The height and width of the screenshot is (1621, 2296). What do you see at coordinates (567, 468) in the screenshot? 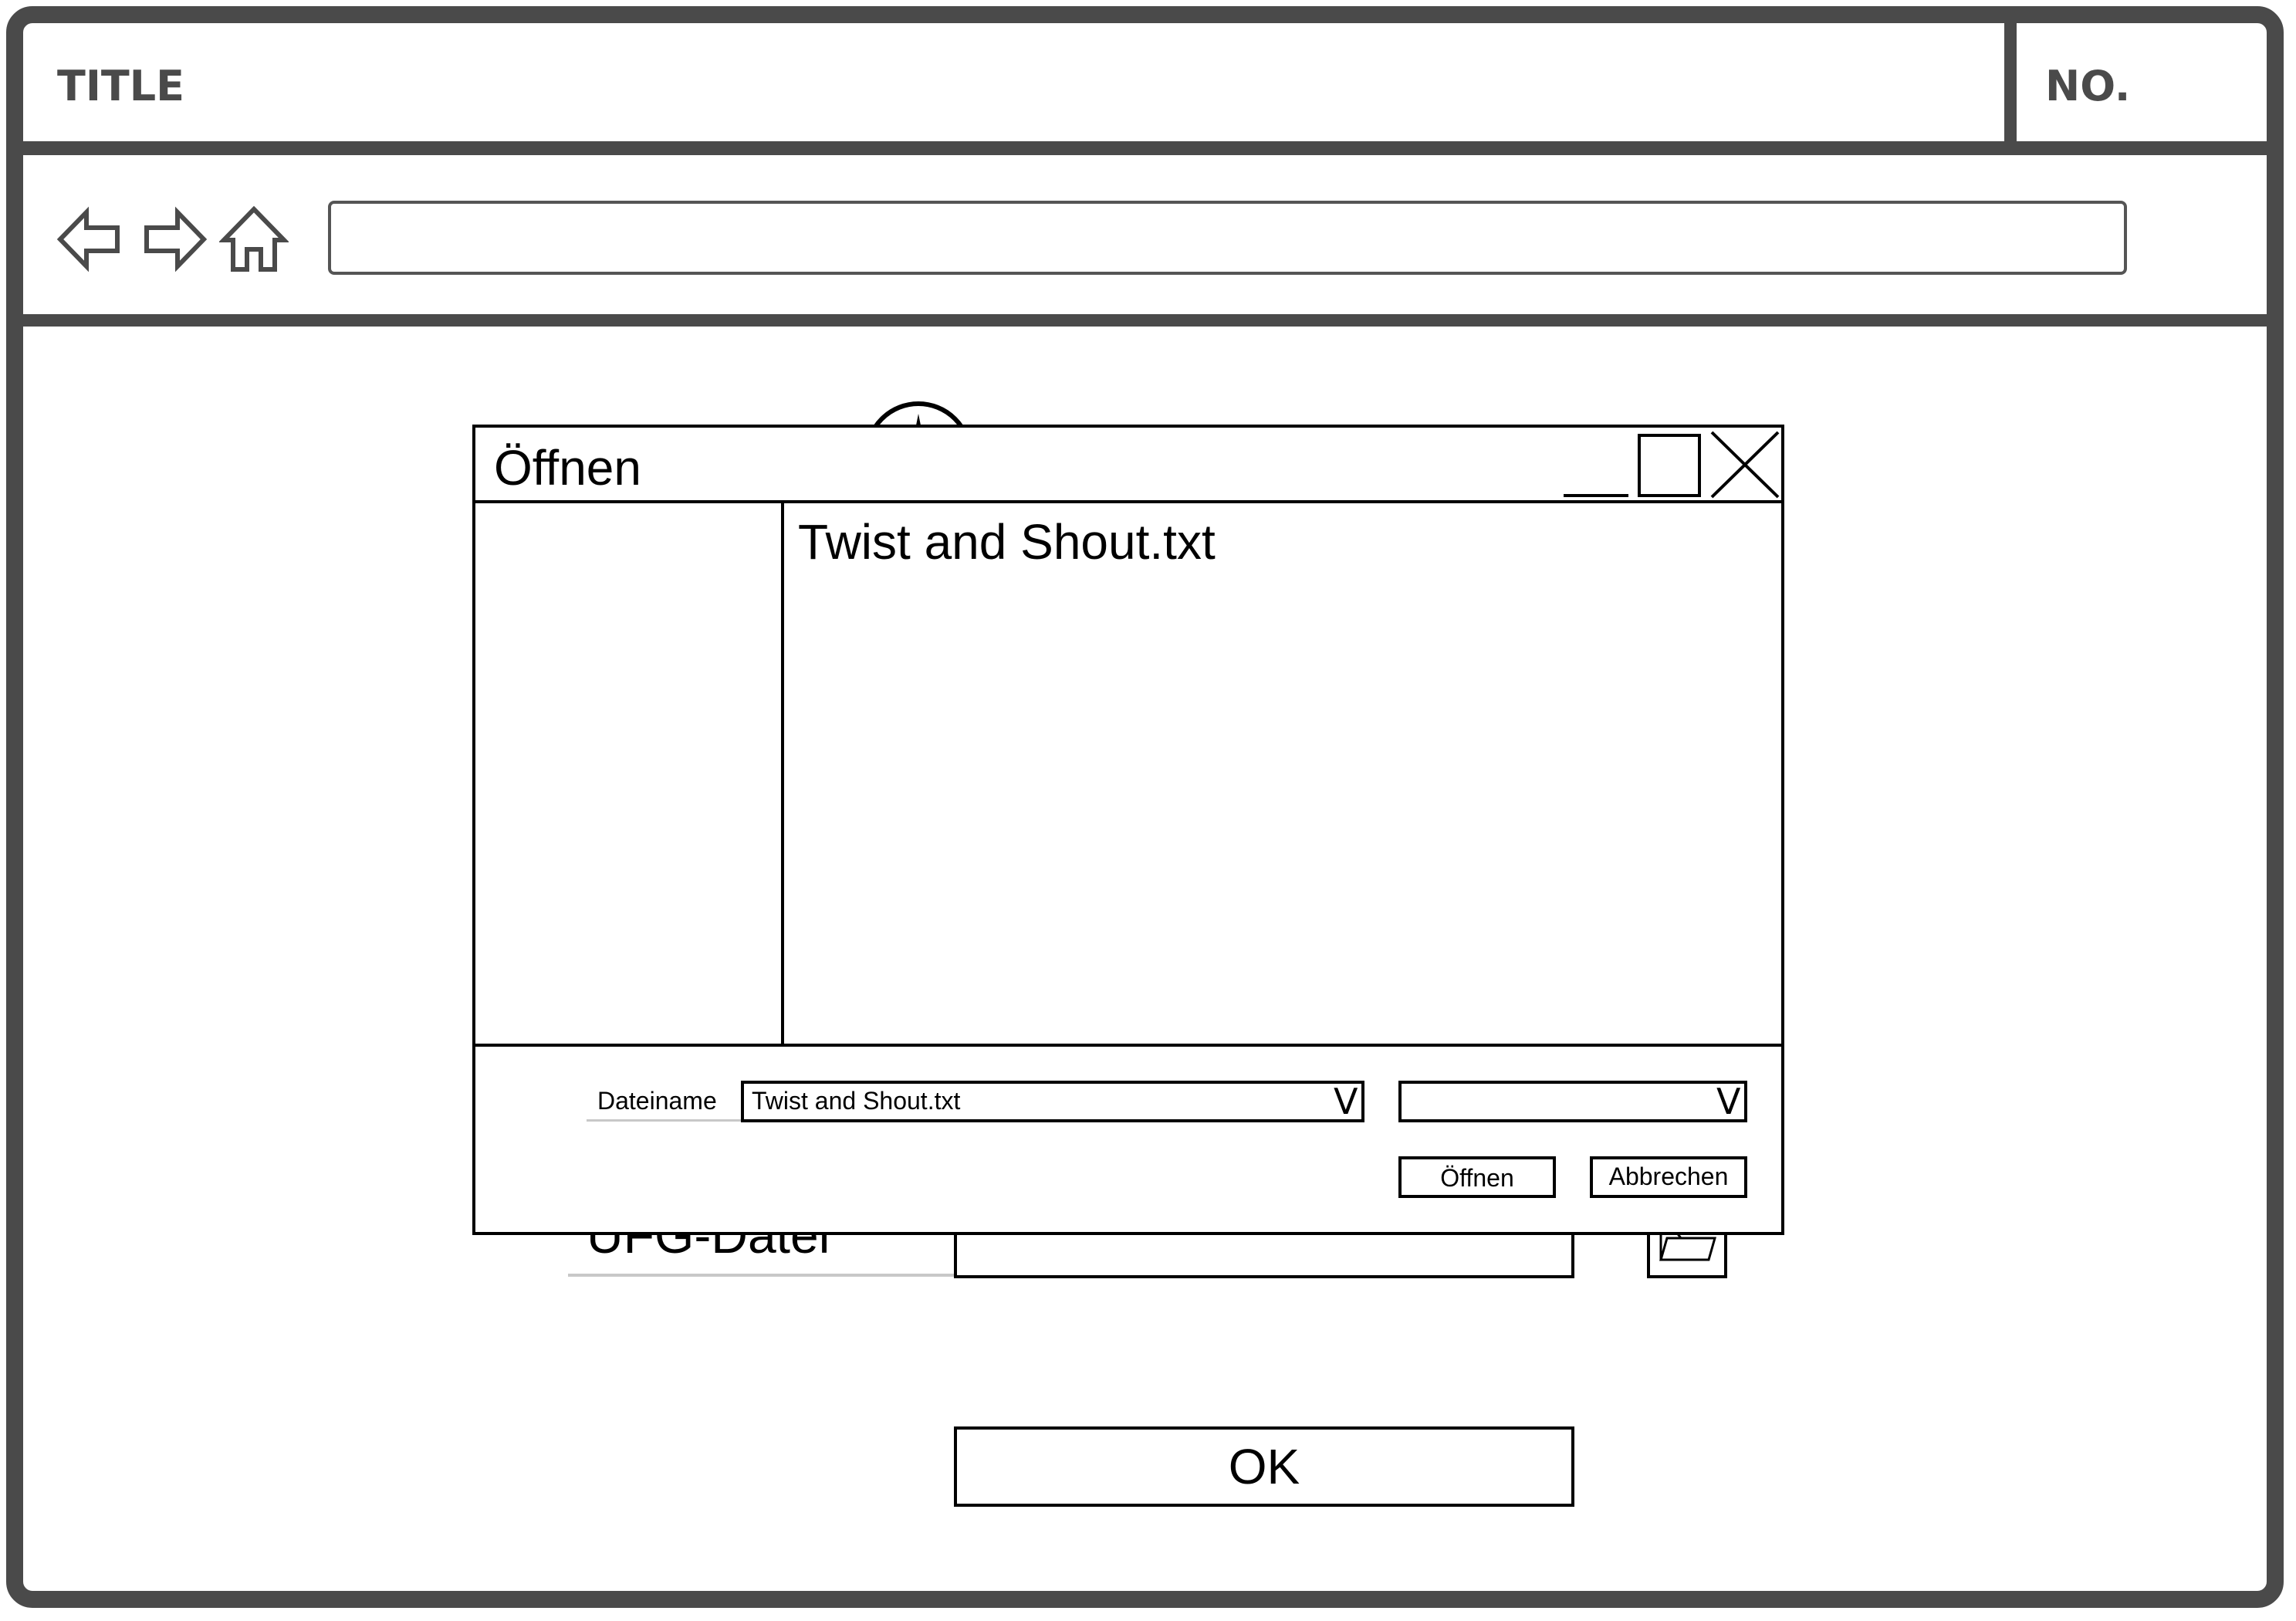
I see `dialog-title: Öffnen` at bounding box center [567, 468].